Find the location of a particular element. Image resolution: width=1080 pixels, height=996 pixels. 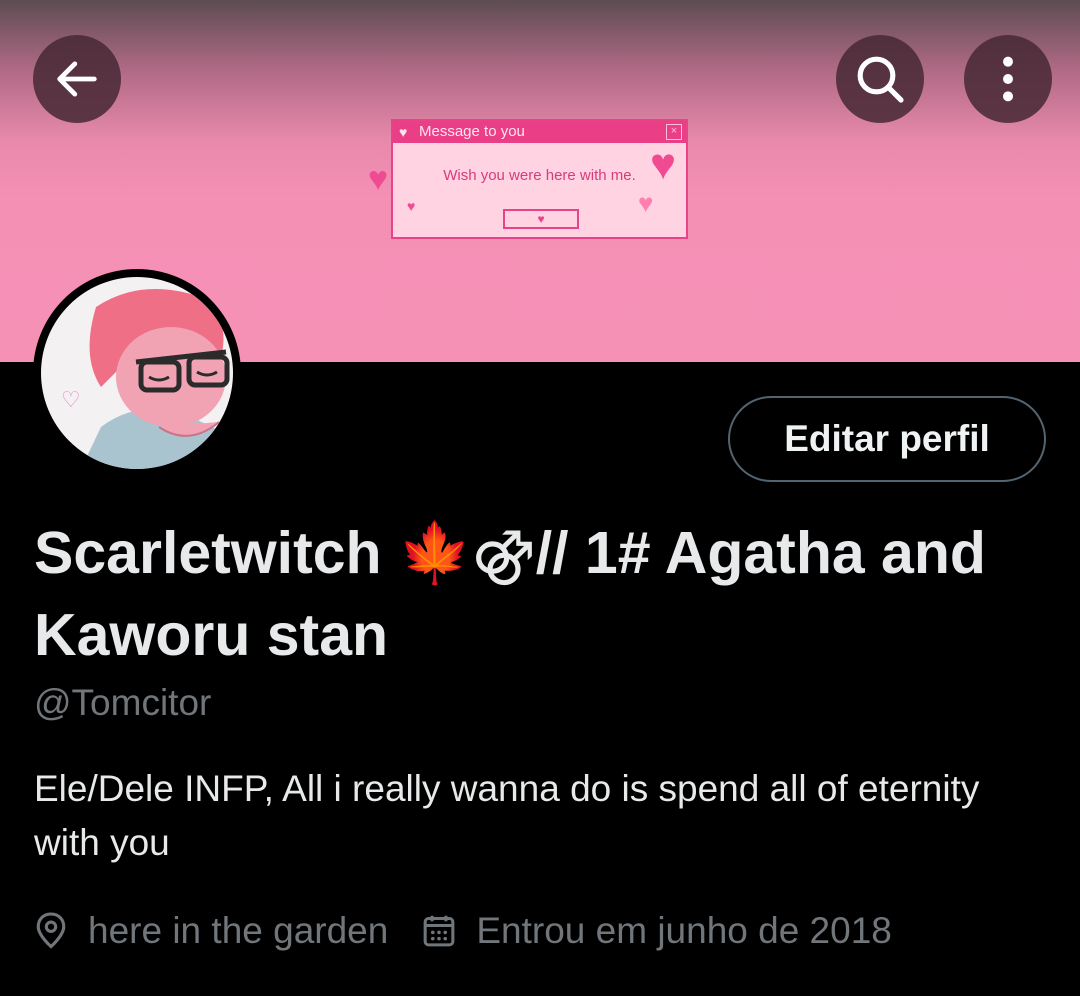

arrow-left-icon is located at coordinates (77, 79).